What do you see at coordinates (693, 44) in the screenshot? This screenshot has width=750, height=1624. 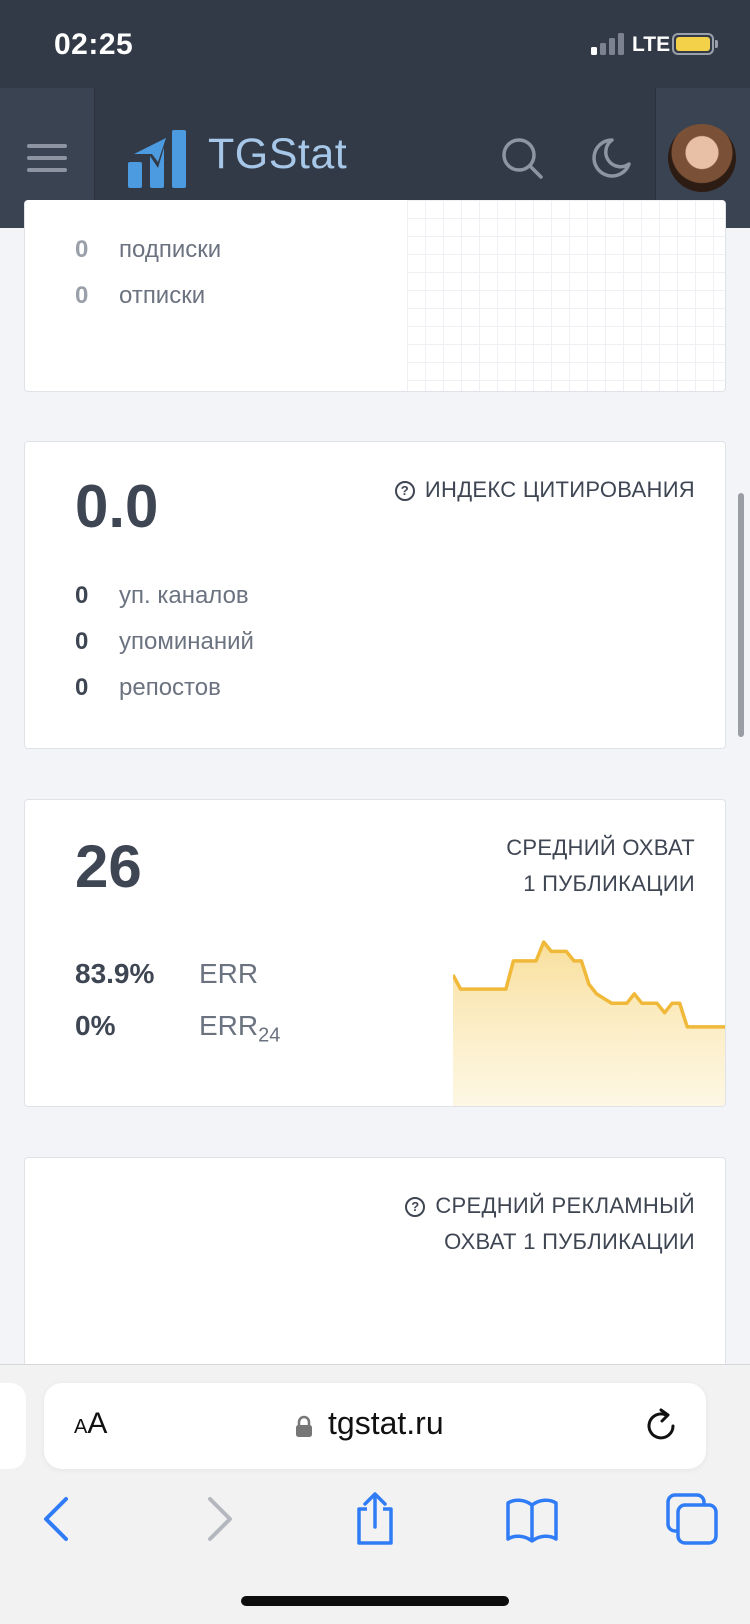 I see `battery-icon` at bounding box center [693, 44].